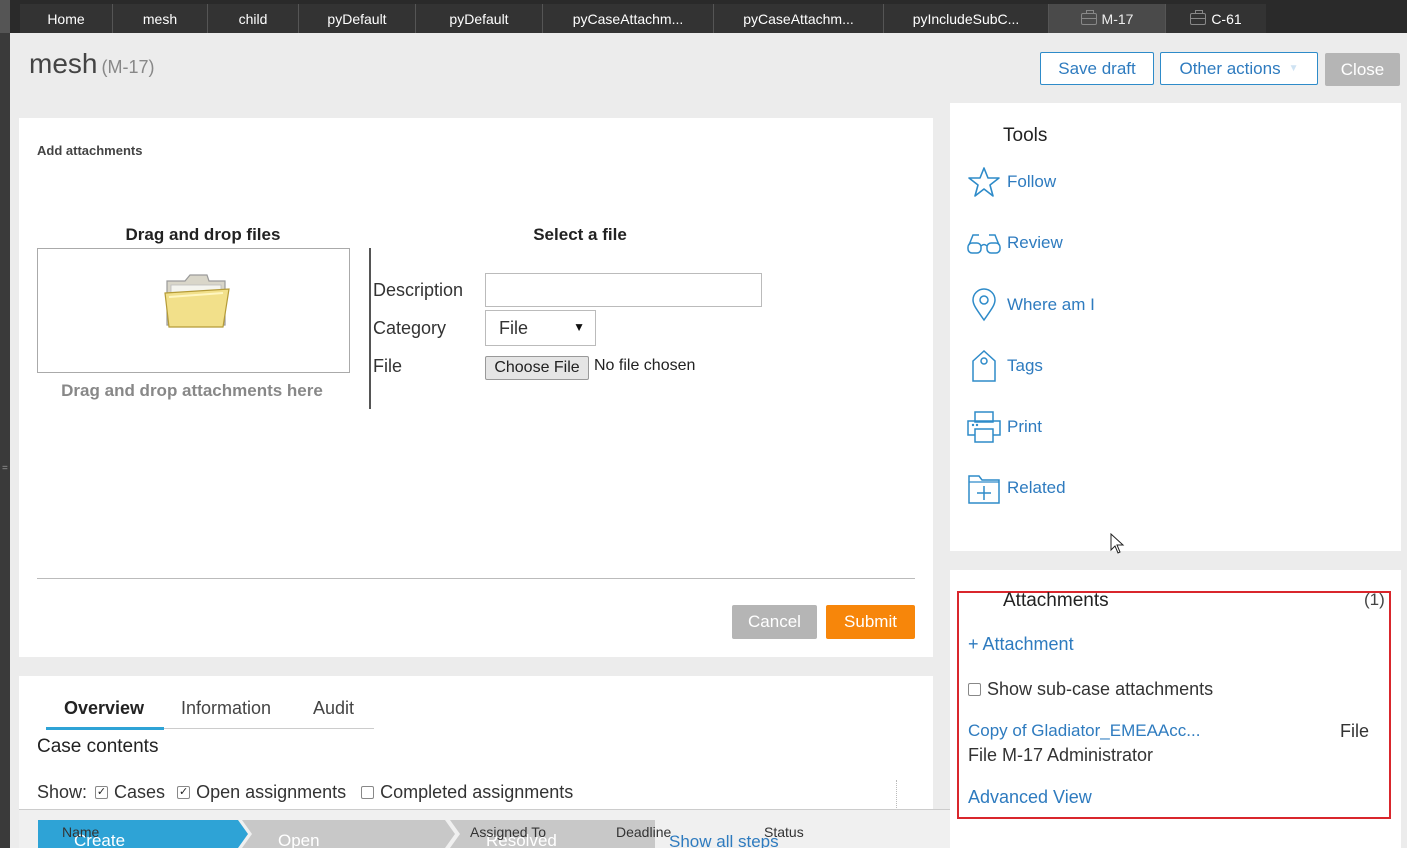  I want to click on attachments-count: (1), so click(1374, 599).